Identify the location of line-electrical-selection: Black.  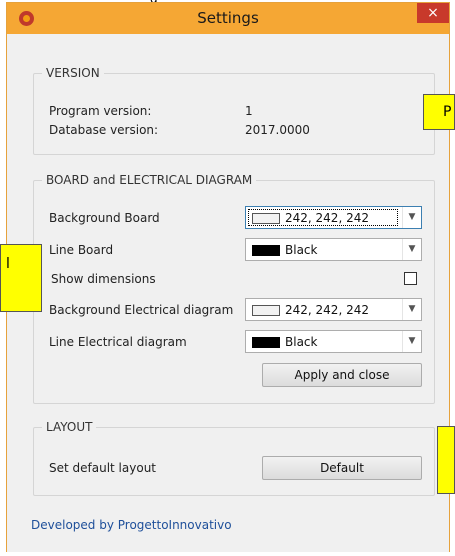
(323, 341).